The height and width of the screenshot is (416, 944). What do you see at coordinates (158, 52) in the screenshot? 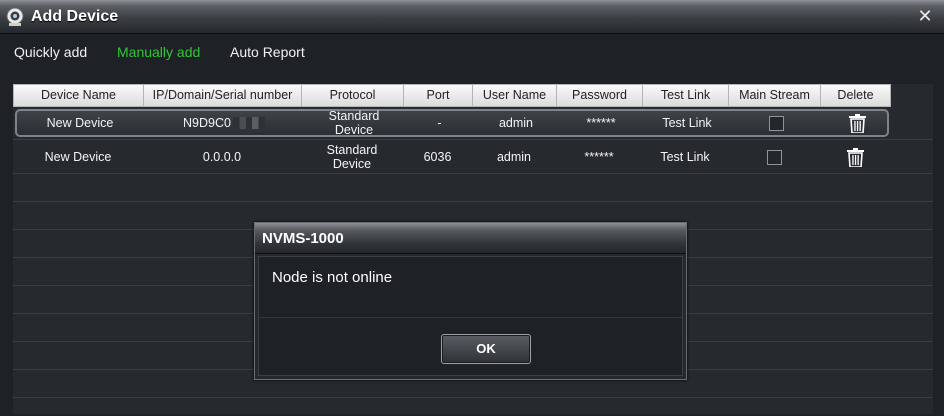
I see `tab-manually-add: Manually add` at bounding box center [158, 52].